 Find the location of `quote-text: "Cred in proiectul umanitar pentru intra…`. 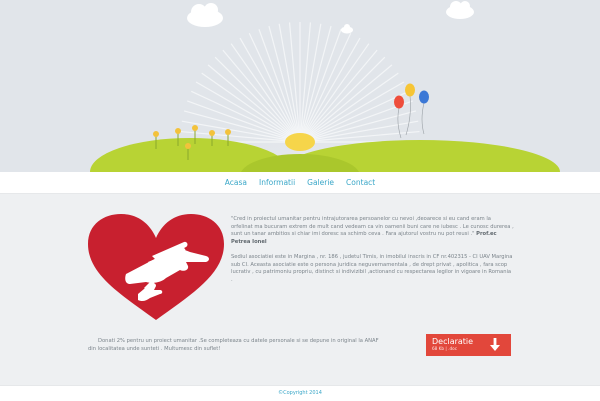

quote-text: "Cred in proiectul umanitar pentru intra… is located at coordinates (372, 227).